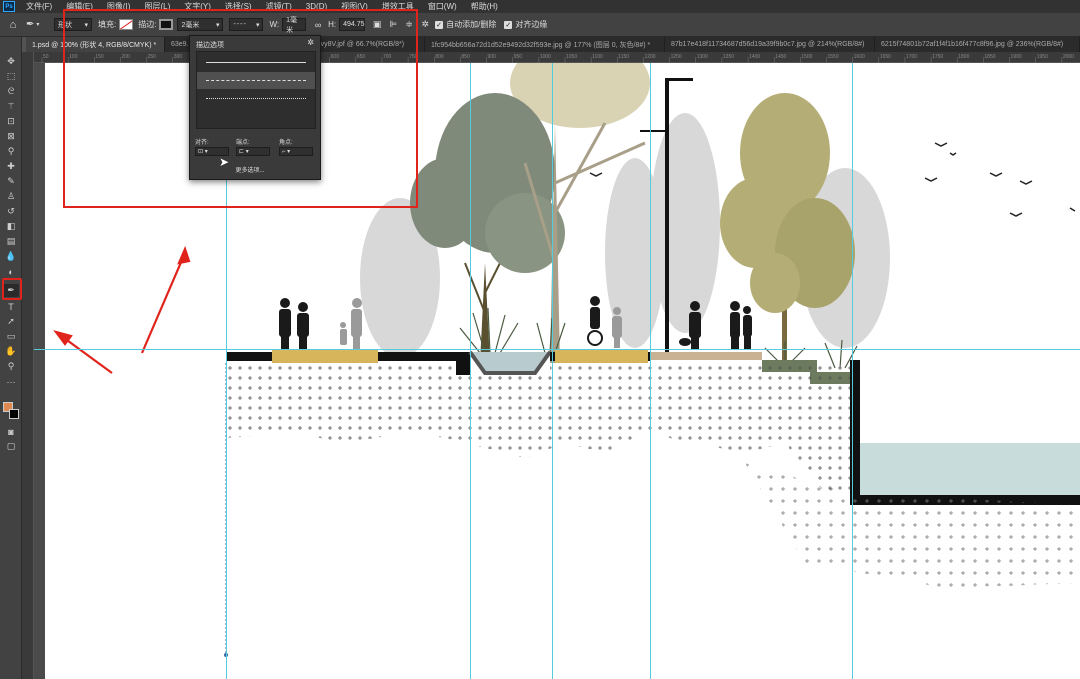 Image resolution: width=1080 pixels, height=679 pixels. What do you see at coordinates (911, 57) in the screenshot?
I see `ruler-tick-label: 1700` at bounding box center [911, 57].